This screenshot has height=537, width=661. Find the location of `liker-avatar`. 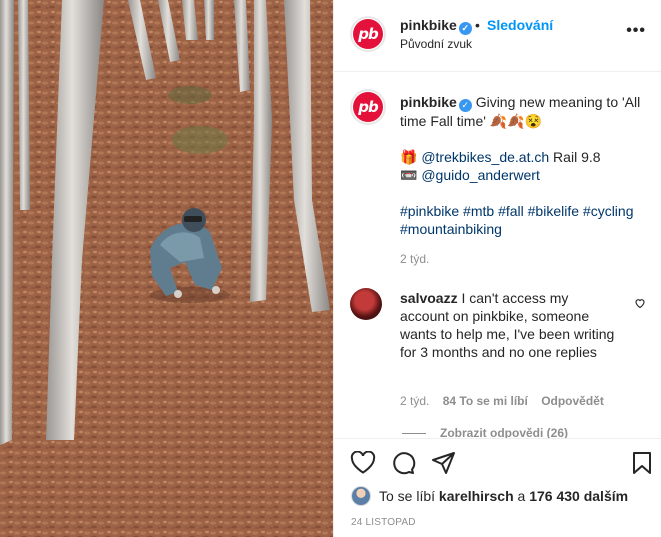

liker-avatar is located at coordinates (361, 496).